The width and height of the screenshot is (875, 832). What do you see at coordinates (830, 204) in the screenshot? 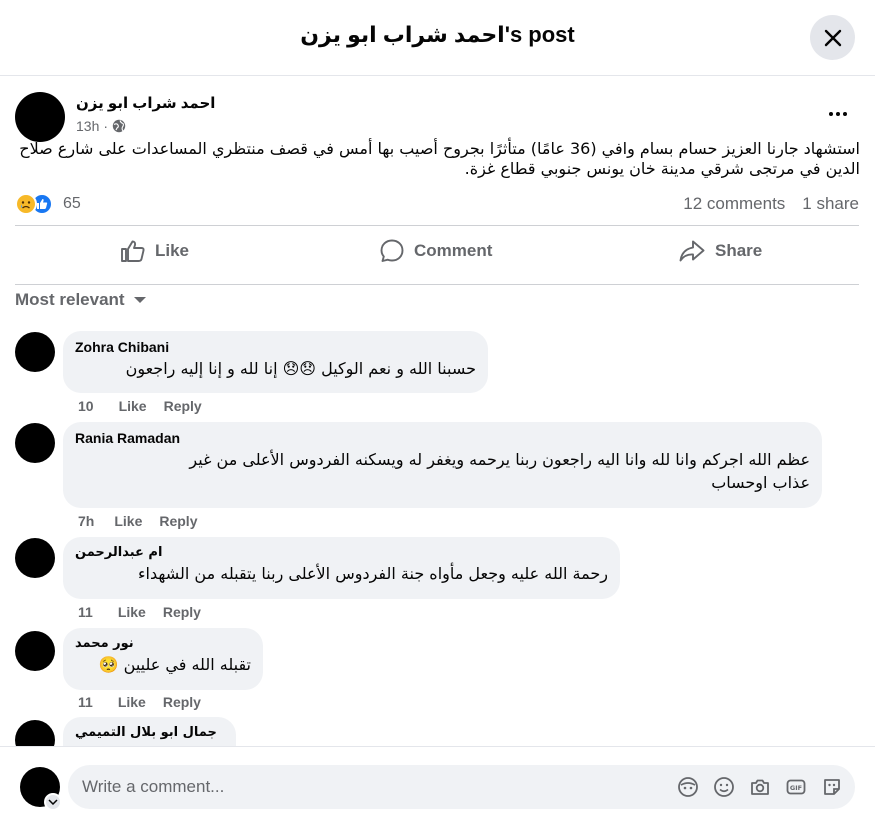
I see `shares-count: 1 share` at bounding box center [830, 204].